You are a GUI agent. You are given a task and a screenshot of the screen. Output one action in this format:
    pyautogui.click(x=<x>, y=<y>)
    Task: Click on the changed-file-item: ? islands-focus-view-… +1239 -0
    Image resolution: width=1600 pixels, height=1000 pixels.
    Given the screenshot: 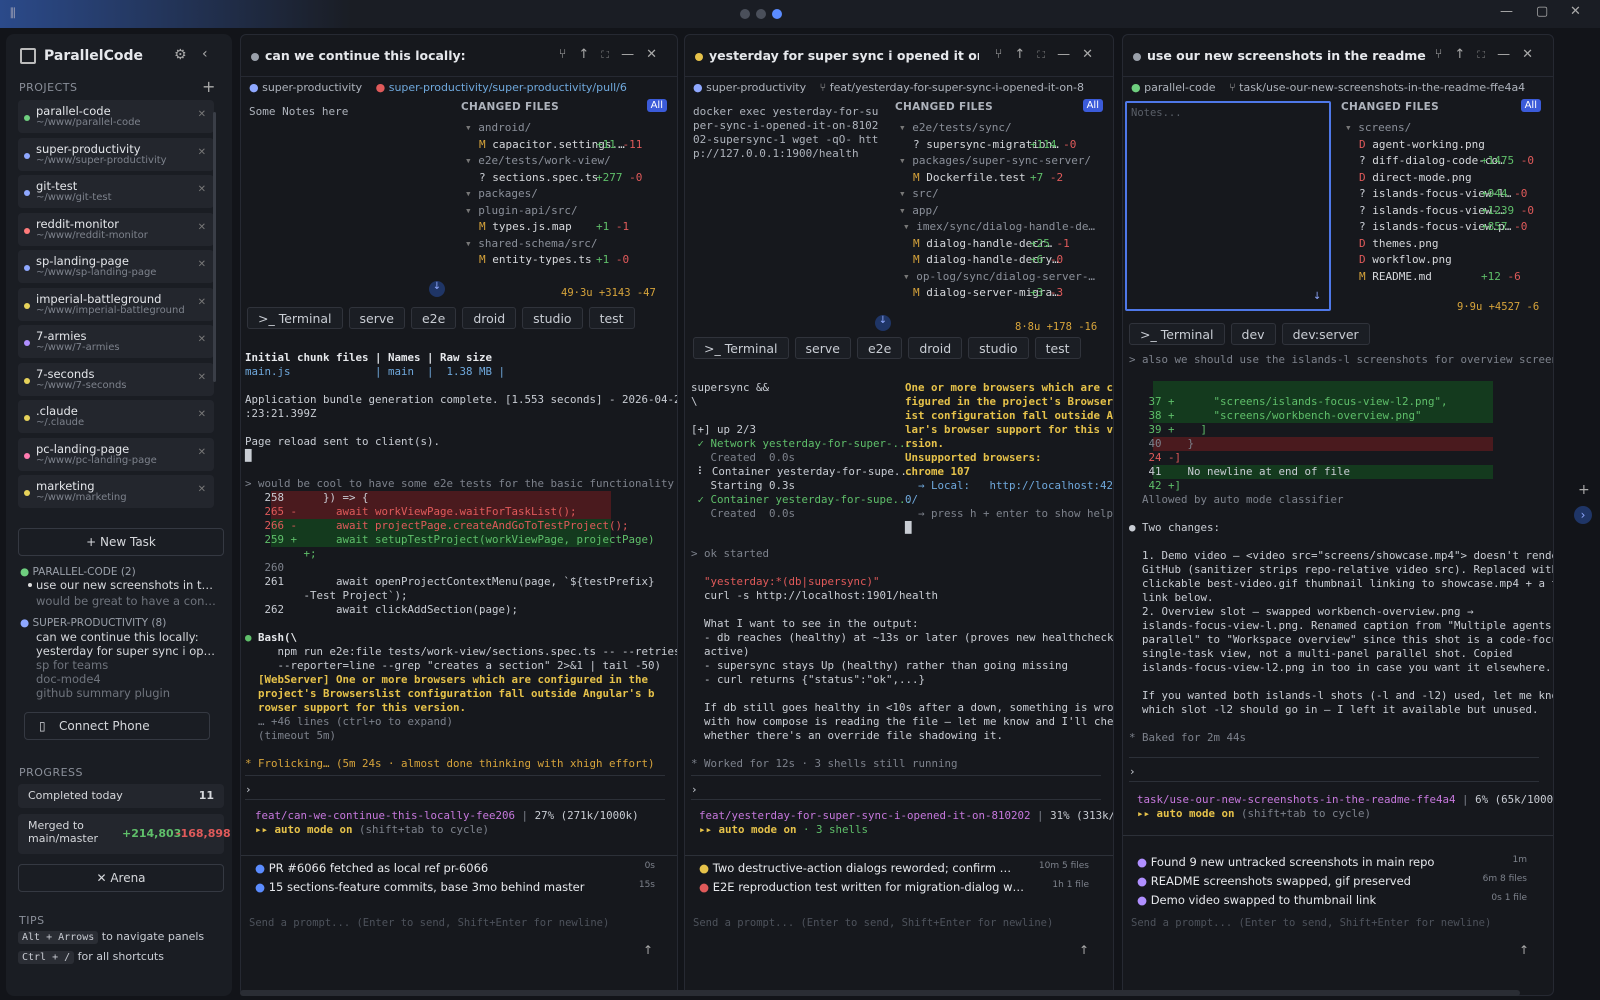 What is the action you would take?
    pyautogui.click(x=1446, y=210)
    